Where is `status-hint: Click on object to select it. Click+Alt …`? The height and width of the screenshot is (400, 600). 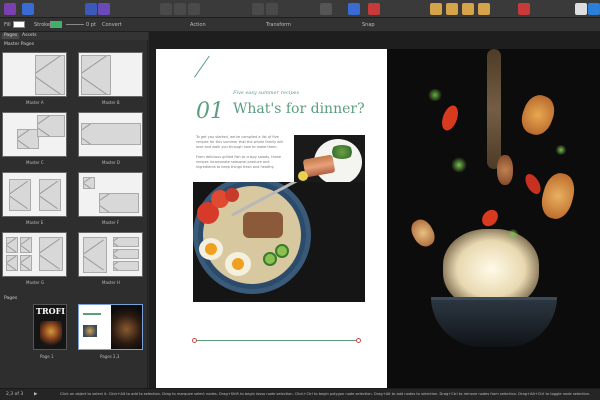
status-hint: Click on object to select it. Click+Alt … is located at coordinates (325, 394).